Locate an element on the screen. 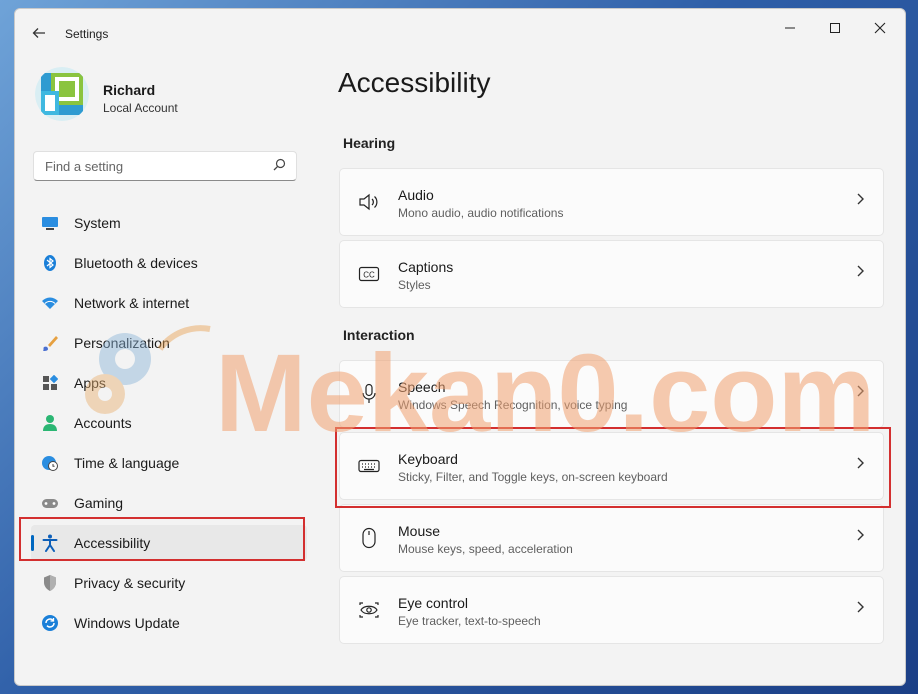 The height and width of the screenshot is (694, 918). back-arrow-icon is located at coordinates (38, 33).